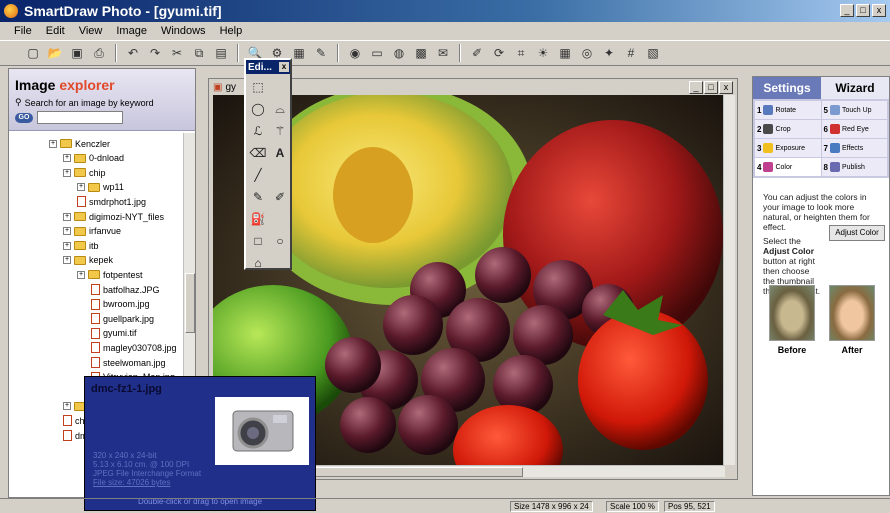  Describe the element at coordinates (110, 274) in the screenshot. I see `tree-folder: + fotpentest` at that location.